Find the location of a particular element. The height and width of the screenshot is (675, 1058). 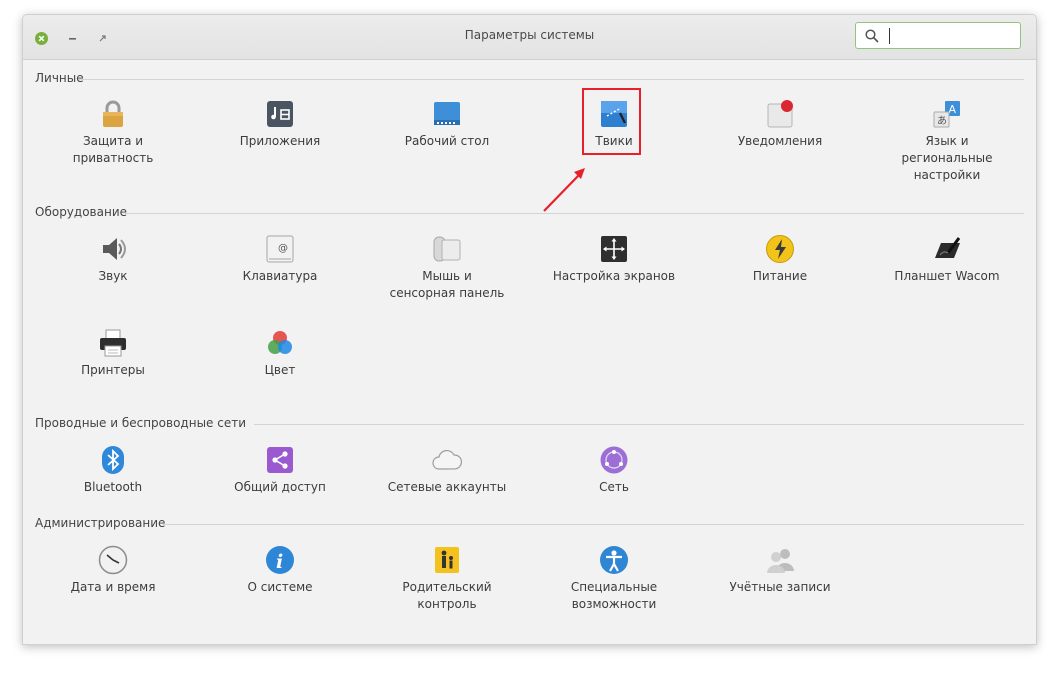

annotation-arrow-icon is located at coordinates (564, 190).